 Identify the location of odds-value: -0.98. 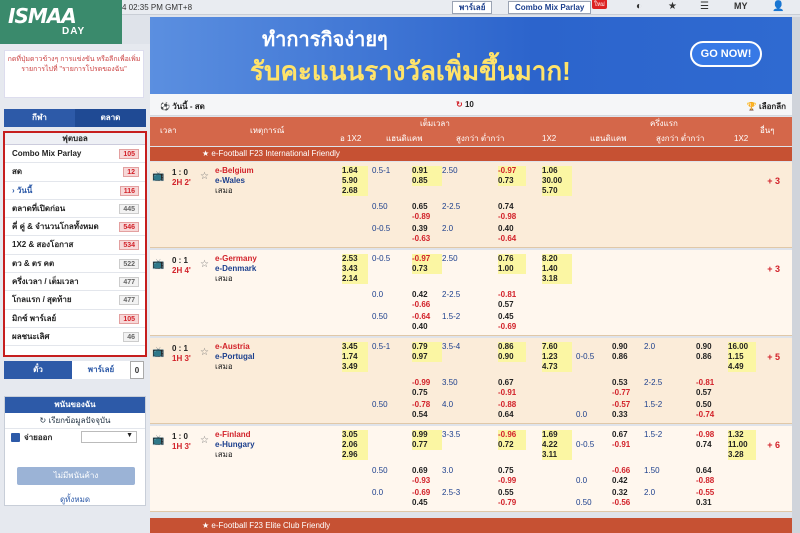
(709, 435).